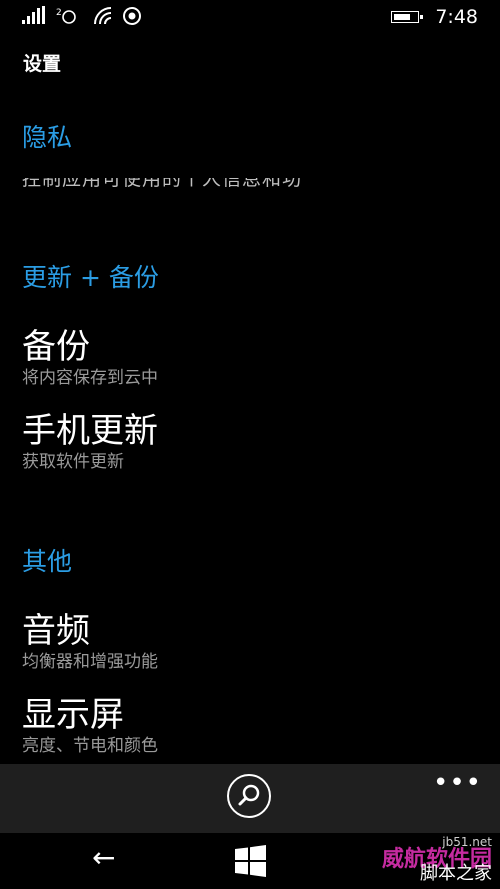  Describe the element at coordinates (456, 873) in the screenshot. I see `watermark-logo-text: 脚本之家` at that location.